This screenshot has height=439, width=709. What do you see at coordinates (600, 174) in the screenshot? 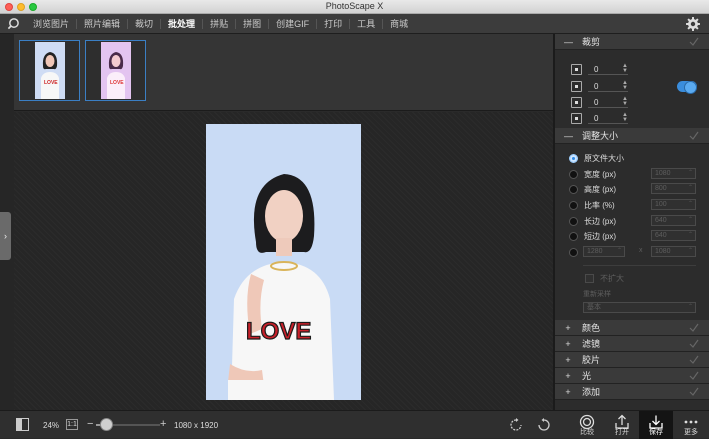
I see `option-label: 宽度 (px)` at bounding box center [600, 174].